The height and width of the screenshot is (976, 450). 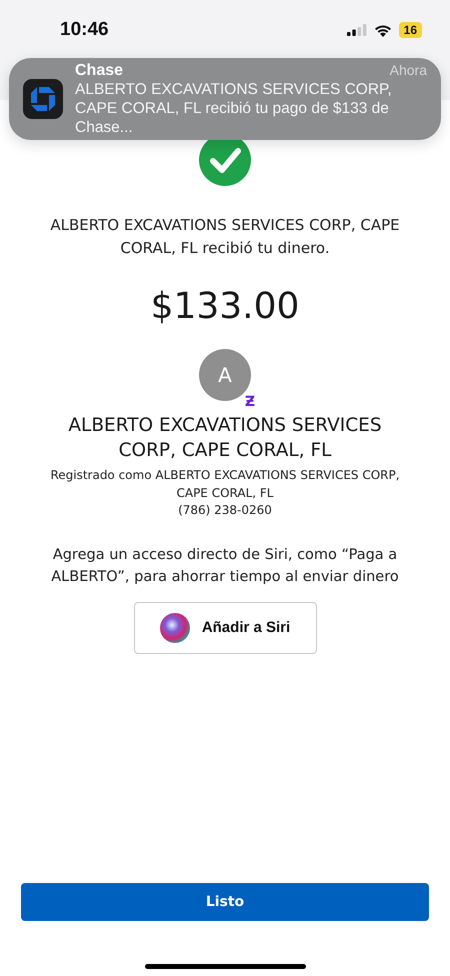 What do you see at coordinates (84, 30) in the screenshot?
I see `status-time: 10:46` at bounding box center [84, 30].